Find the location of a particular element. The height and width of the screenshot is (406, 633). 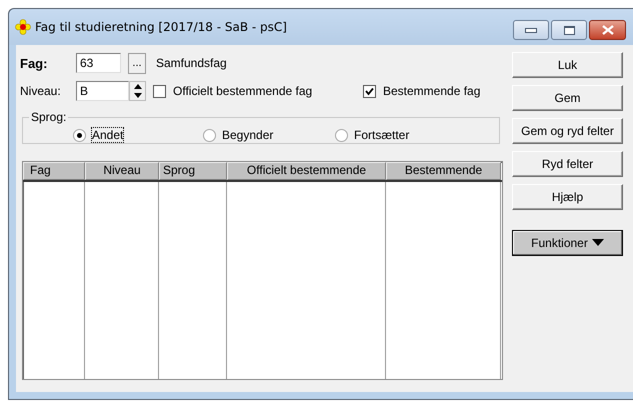

checkbox-label: Bestemmende fag is located at coordinates (431, 91).